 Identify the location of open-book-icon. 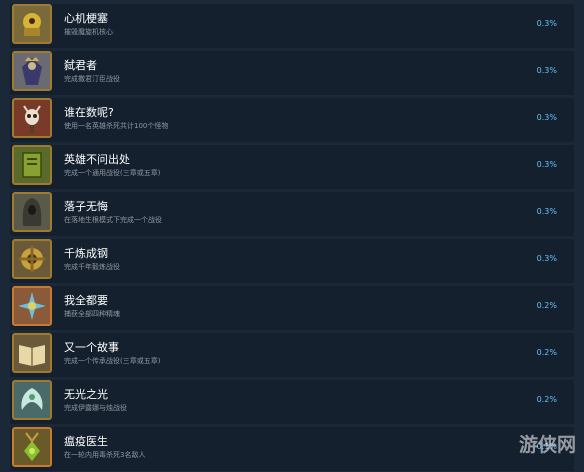
(32, 353).